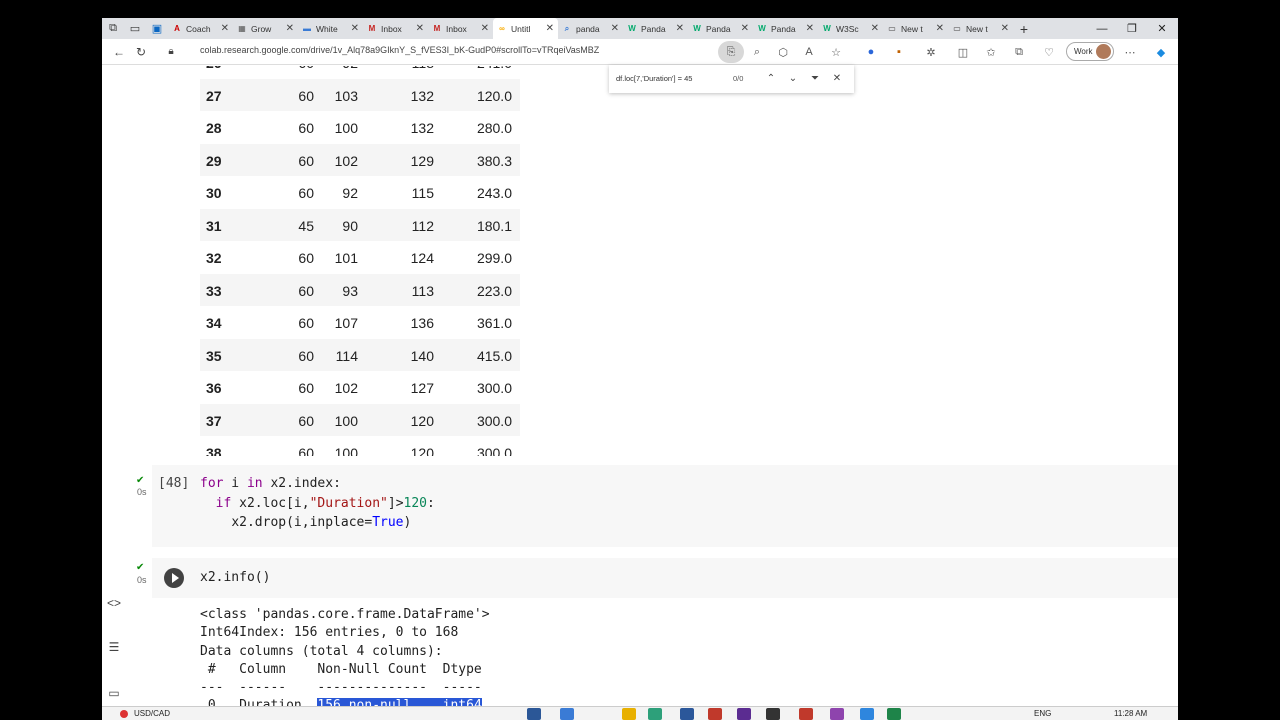 This screenshot has width=1280, height=720. I want to click on terminal-icon: ▭, so click(114, 693).